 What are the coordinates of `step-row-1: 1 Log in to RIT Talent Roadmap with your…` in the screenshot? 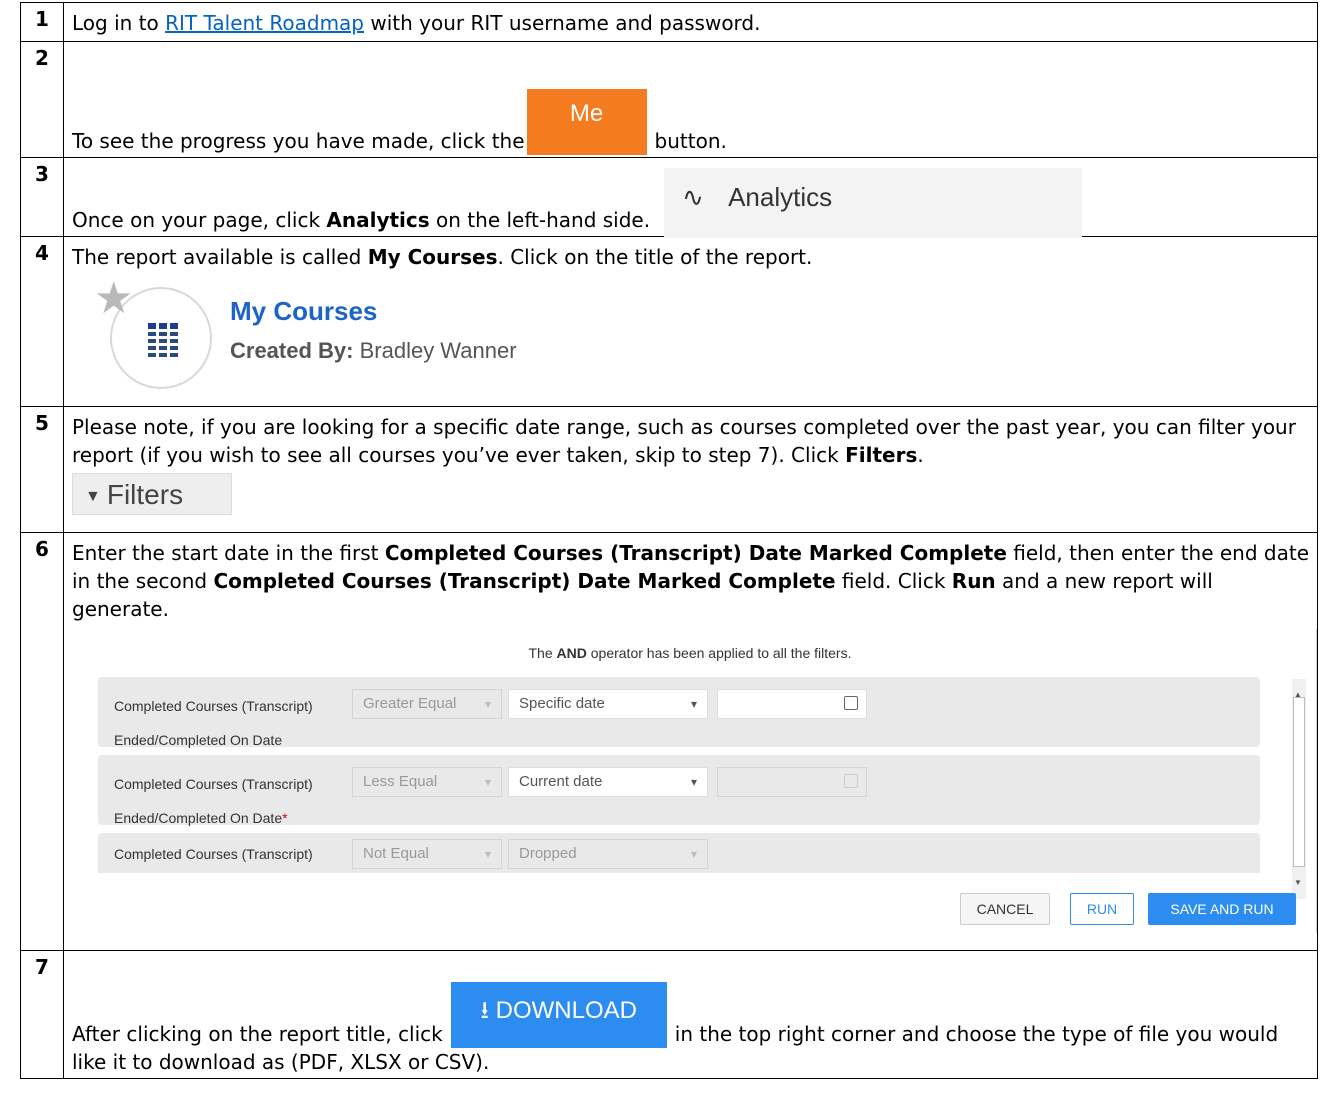 It's located at (669, 22).